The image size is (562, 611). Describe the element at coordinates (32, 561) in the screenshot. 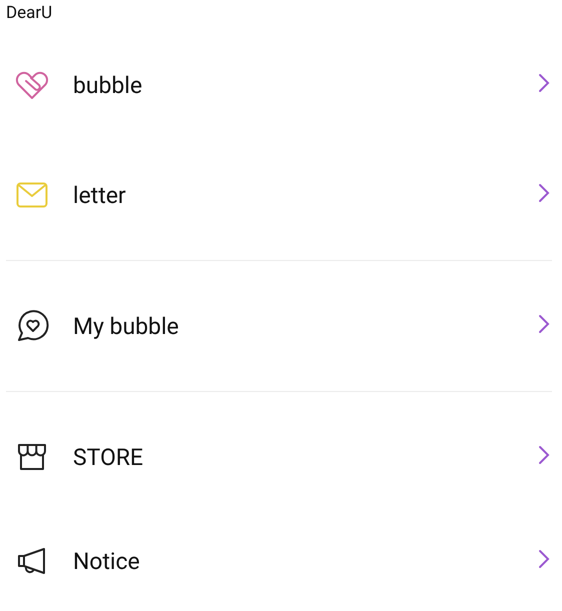

I see `megaphone-icon` at that location.